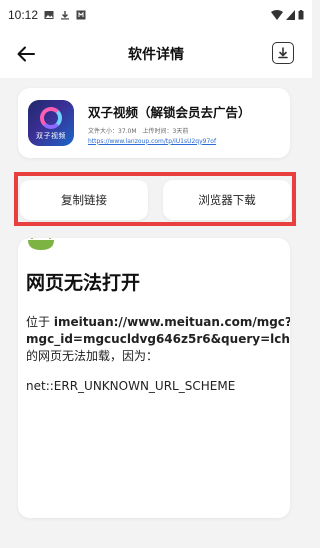 This screenshot has width=320, height=548. I want to click on notification-icon, so click(81, 15).